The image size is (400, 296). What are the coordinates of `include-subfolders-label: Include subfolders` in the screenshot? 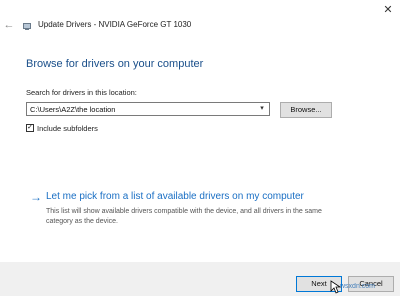 It's located at (67, 128).